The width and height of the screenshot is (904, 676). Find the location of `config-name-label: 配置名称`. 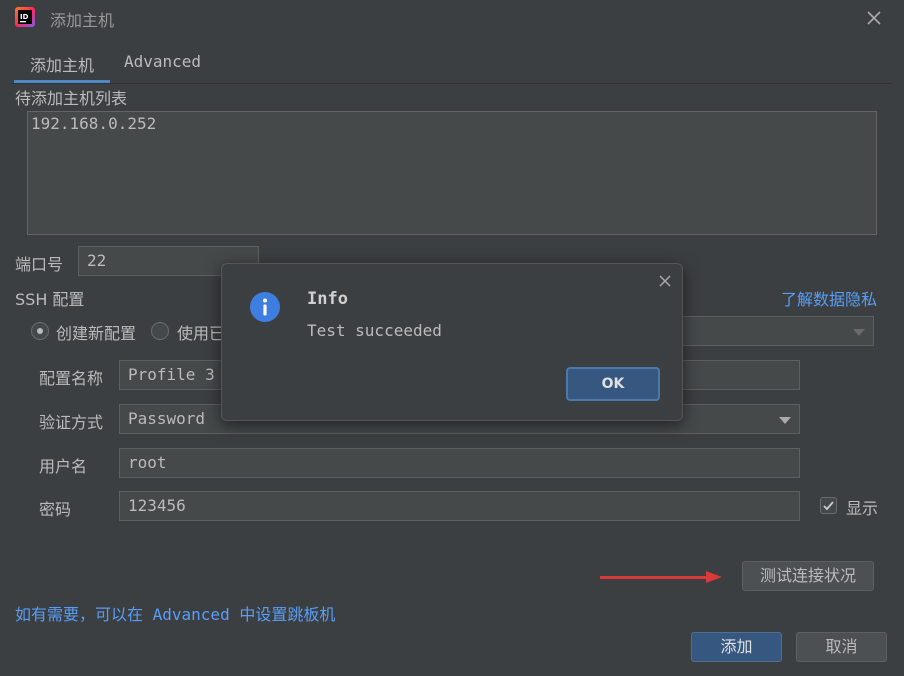

config-name-label: 配置名称 is located at coordinates (71, 378).